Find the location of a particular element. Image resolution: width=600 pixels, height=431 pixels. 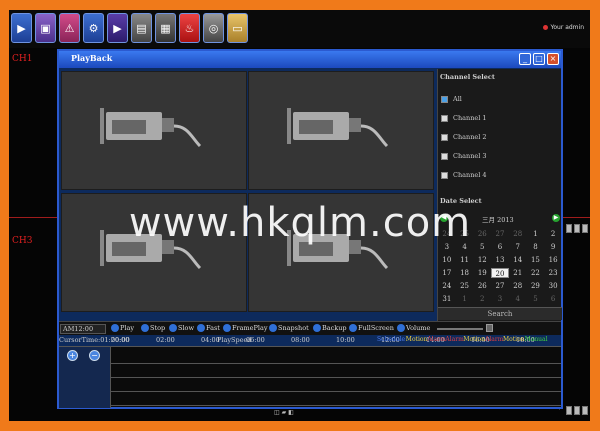

title-bar: PlayBack _ □ × is located at coordinates (310, 59).